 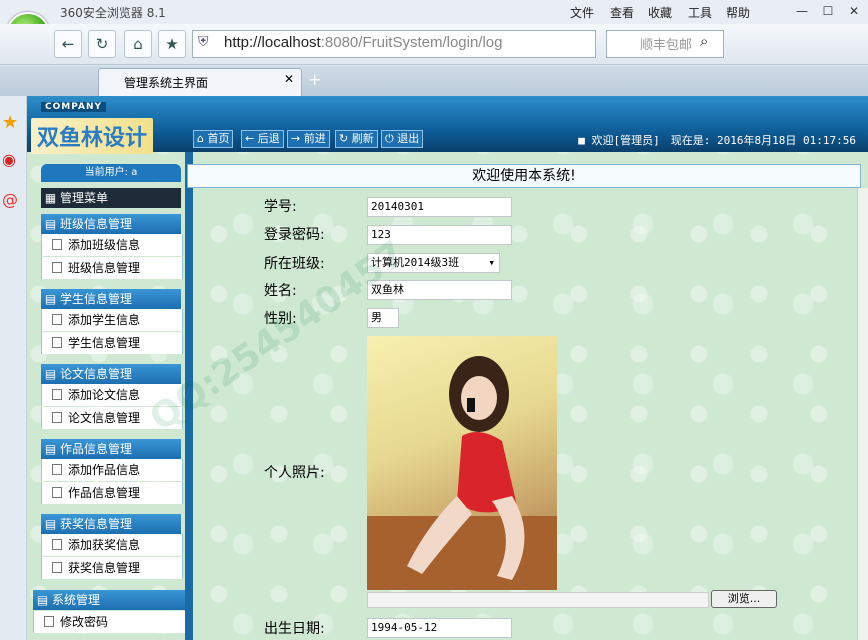 I want to click on close-window-icon: ✕, so click(x=854, y=11).